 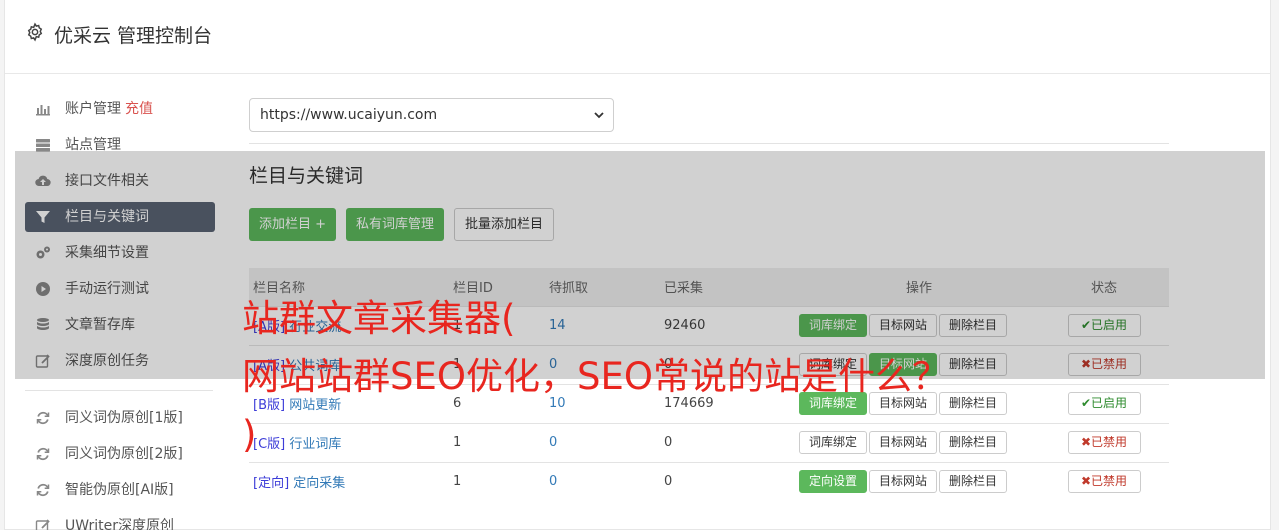 I want to click on chevron-down-icon, so click(x=599, y=115).